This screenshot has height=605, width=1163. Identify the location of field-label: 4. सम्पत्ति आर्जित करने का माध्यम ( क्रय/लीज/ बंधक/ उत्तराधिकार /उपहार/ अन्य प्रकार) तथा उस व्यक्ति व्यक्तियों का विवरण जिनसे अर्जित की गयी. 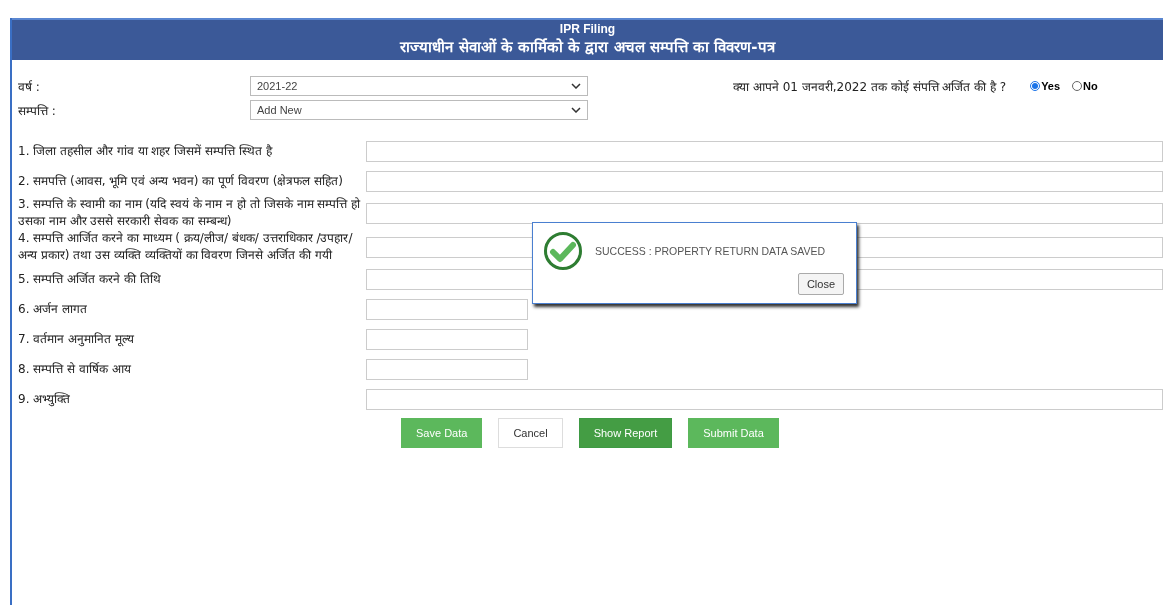
(186, 247).